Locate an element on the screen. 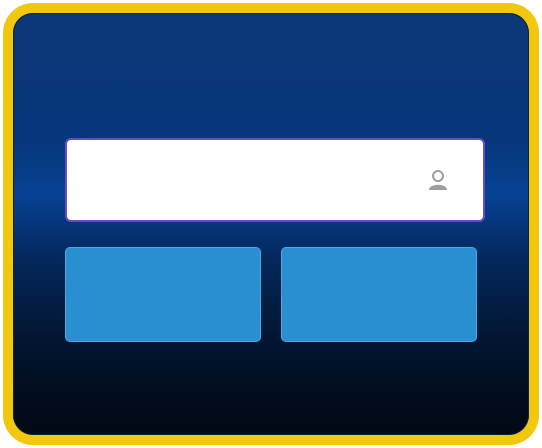 The image size is (542, 448). left-button is located at coordinates (163, 294).